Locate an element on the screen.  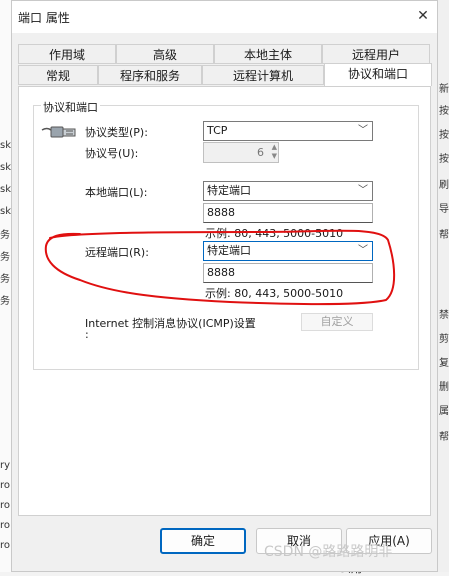
tab-scope: 作用域 is located at coordinates (67, 54).